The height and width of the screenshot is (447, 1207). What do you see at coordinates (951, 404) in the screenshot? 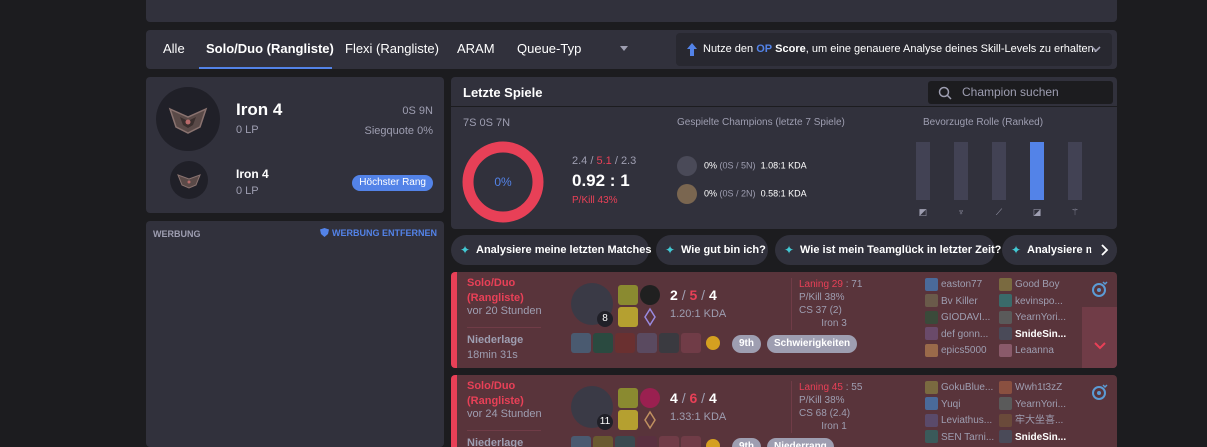
I see `player-name: Yuqi` at bounding box center [951, 404].